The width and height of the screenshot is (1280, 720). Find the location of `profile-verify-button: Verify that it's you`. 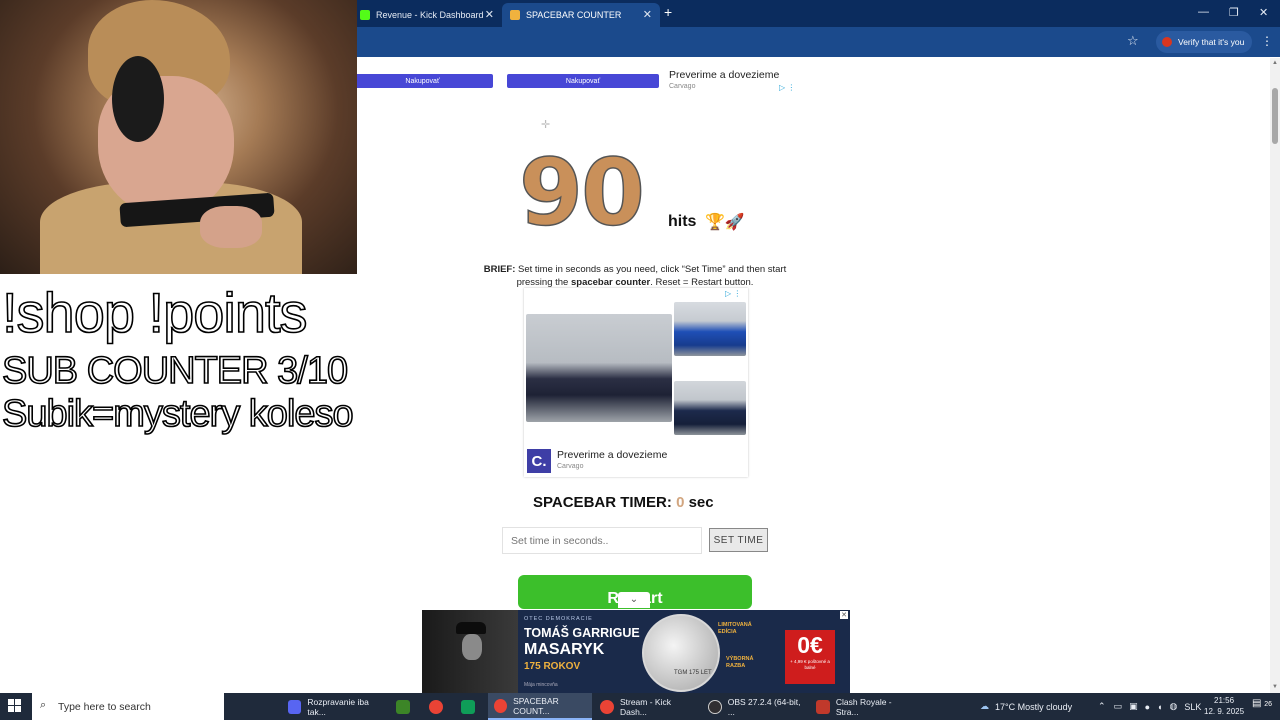

profile-verify-button: Verify that it's you is located at coordinates (1204, 42).